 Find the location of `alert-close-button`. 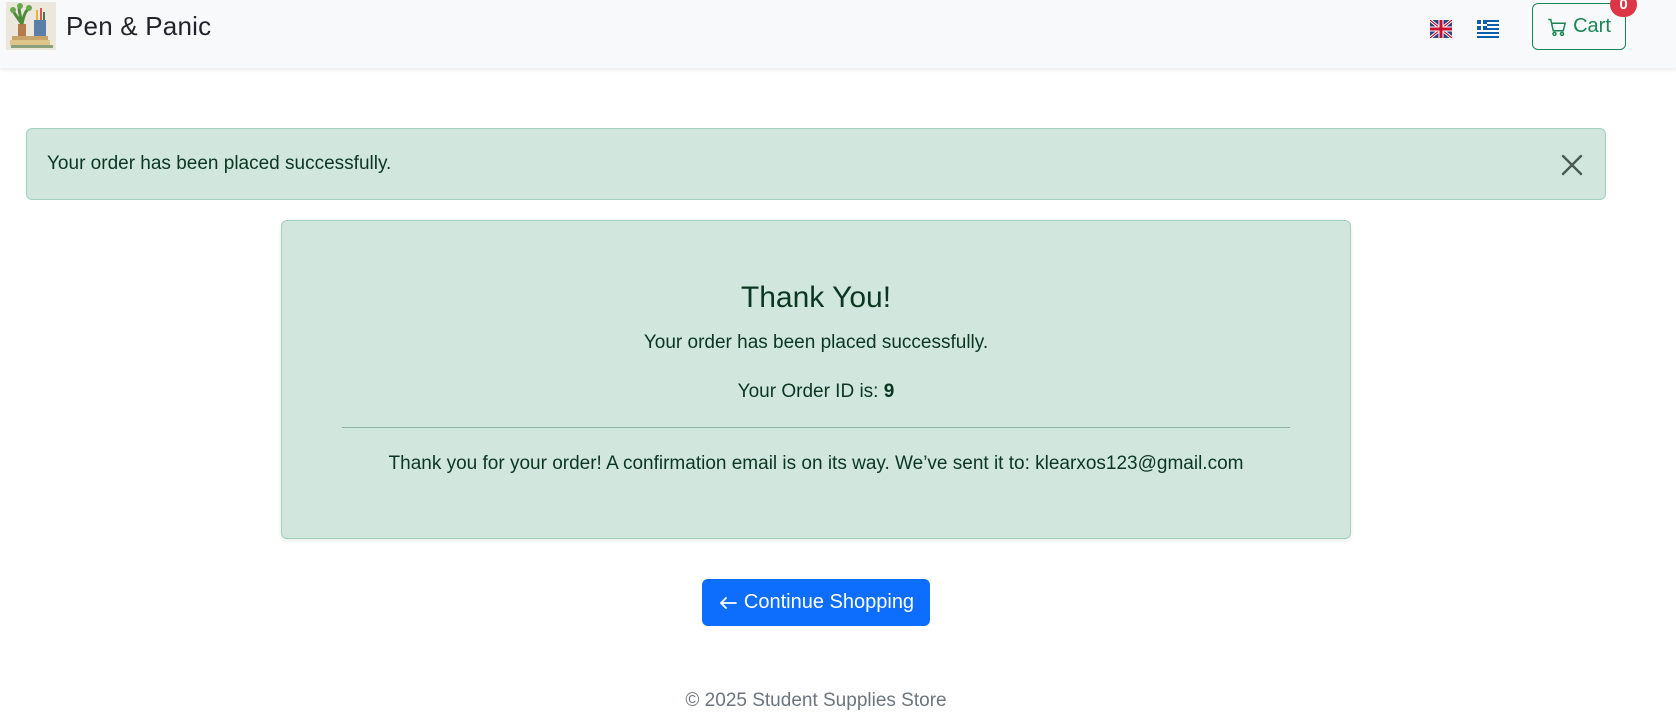

alert-close-button is located at coordinates (1572, 165).